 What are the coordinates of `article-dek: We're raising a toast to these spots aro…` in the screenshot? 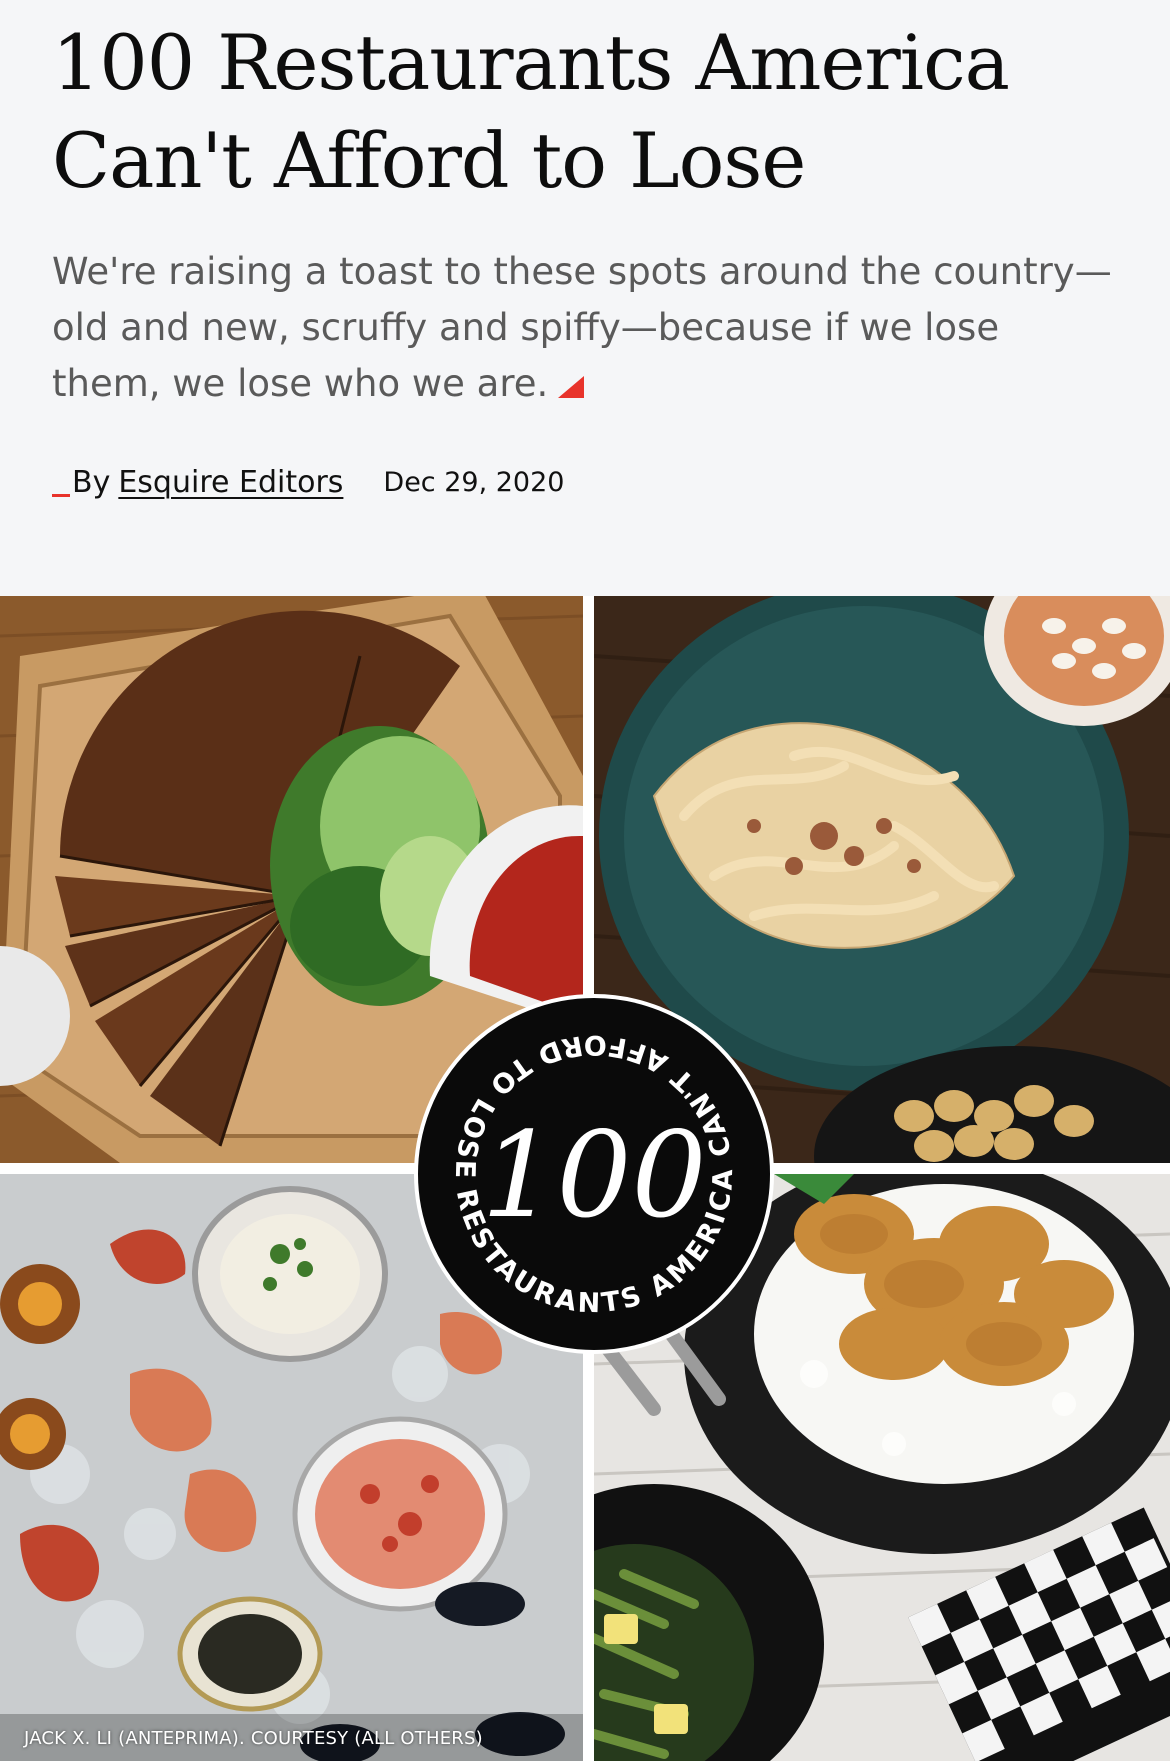 It's located at (582, 328).